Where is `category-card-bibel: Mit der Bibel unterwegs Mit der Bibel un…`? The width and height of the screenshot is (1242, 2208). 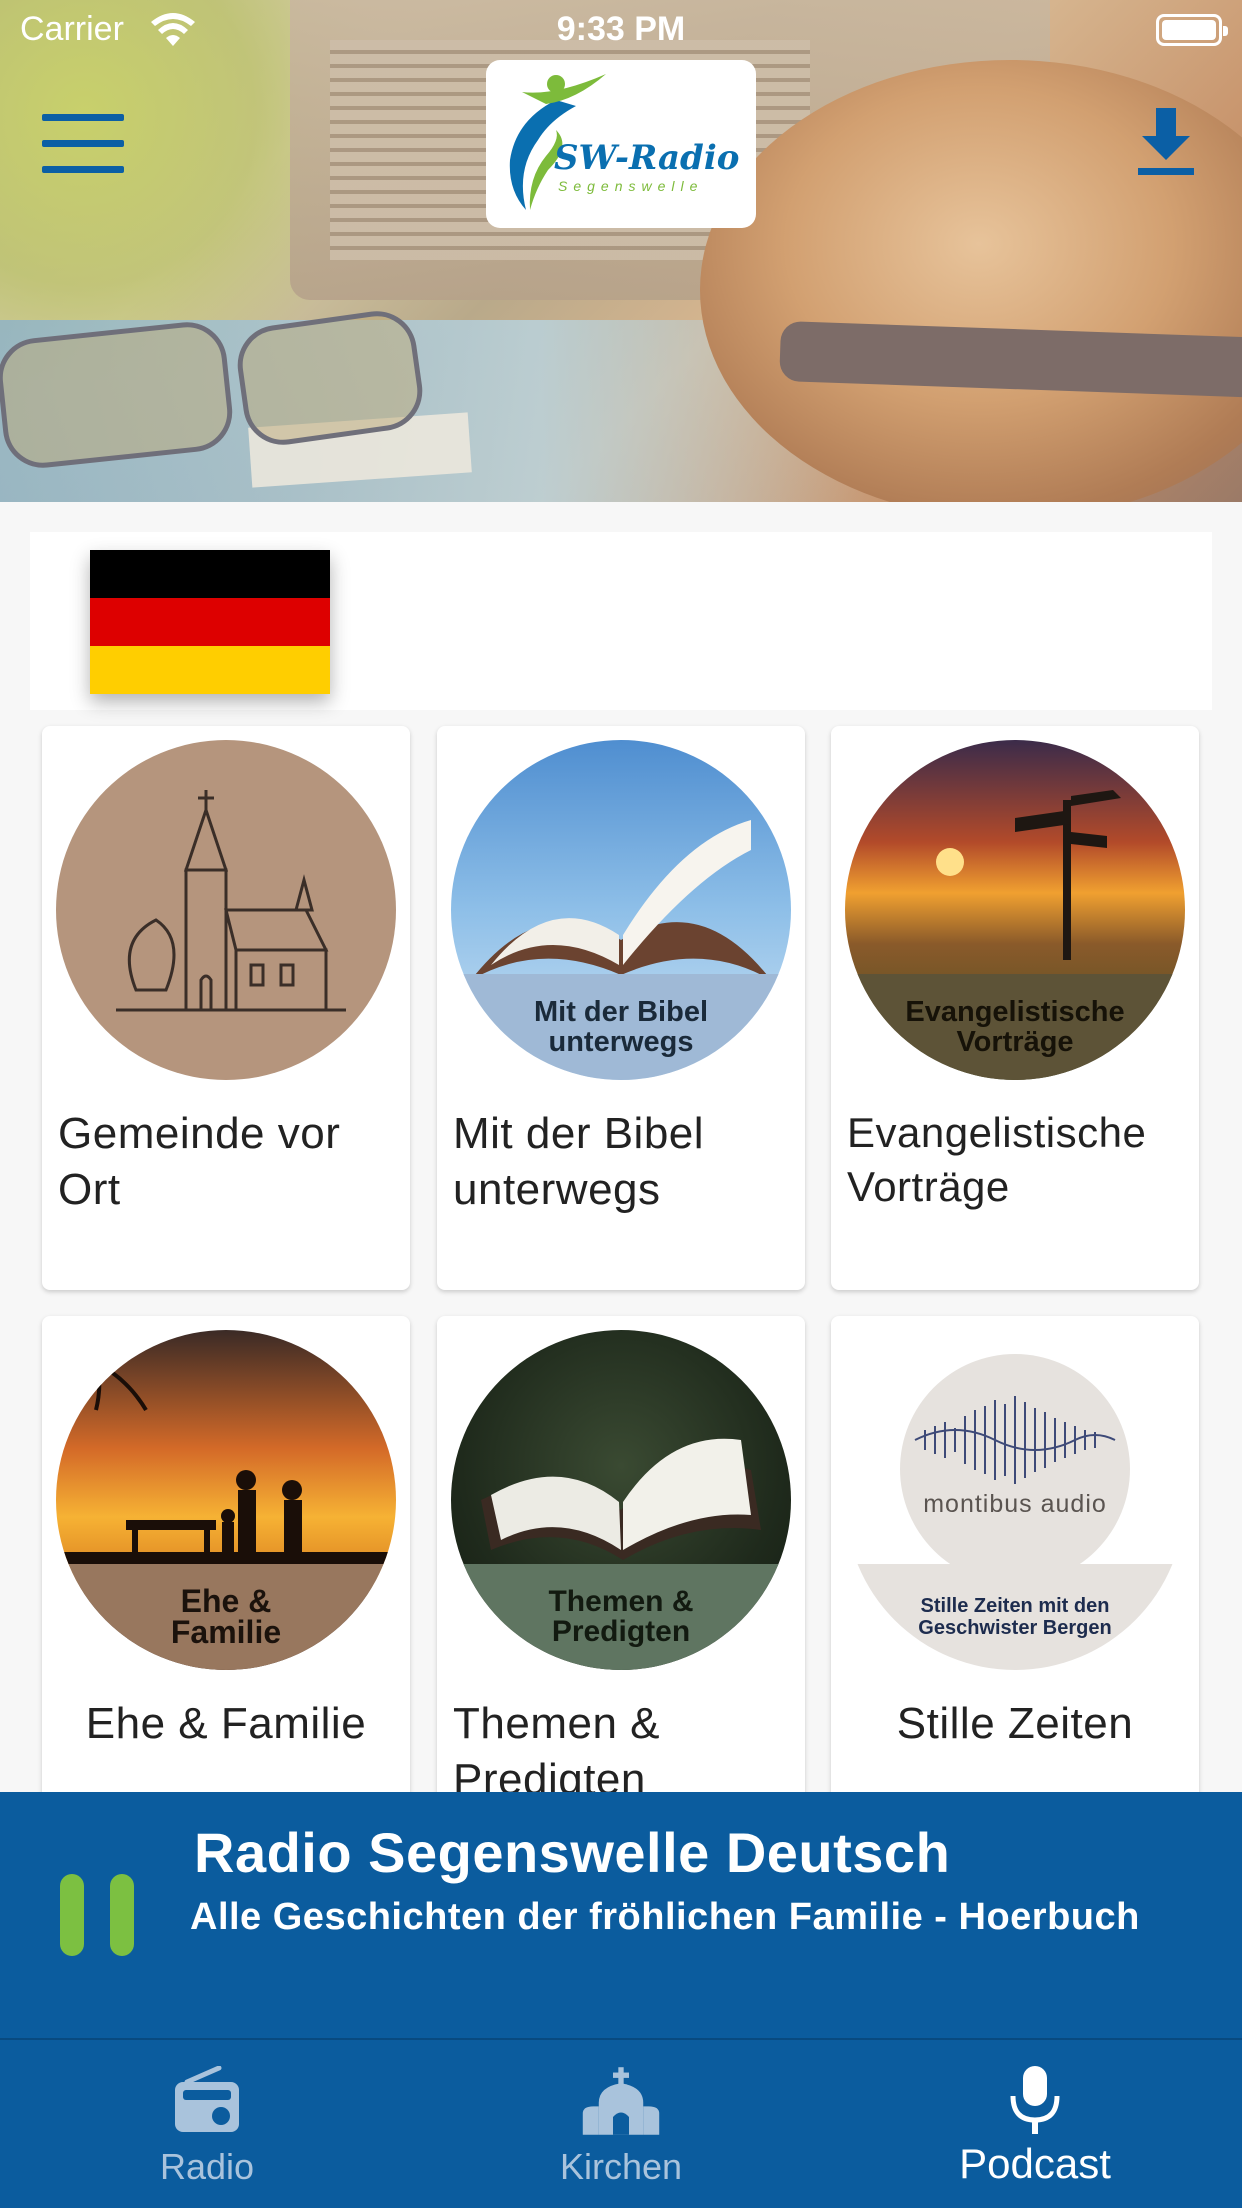 category-card-bibel: Mit der Bibel unterwegs Mit der Bibel un… is located at coordinates (621, 1008).